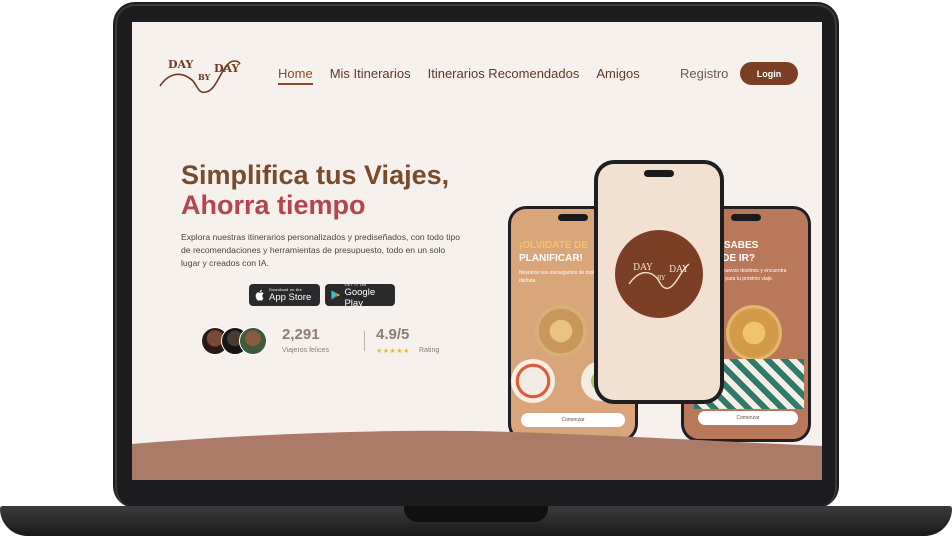  What do you see at coordinates (643, 268) in the screenshot?
I see `app-logo-day1: DAY` at bounding box center [643, 268].